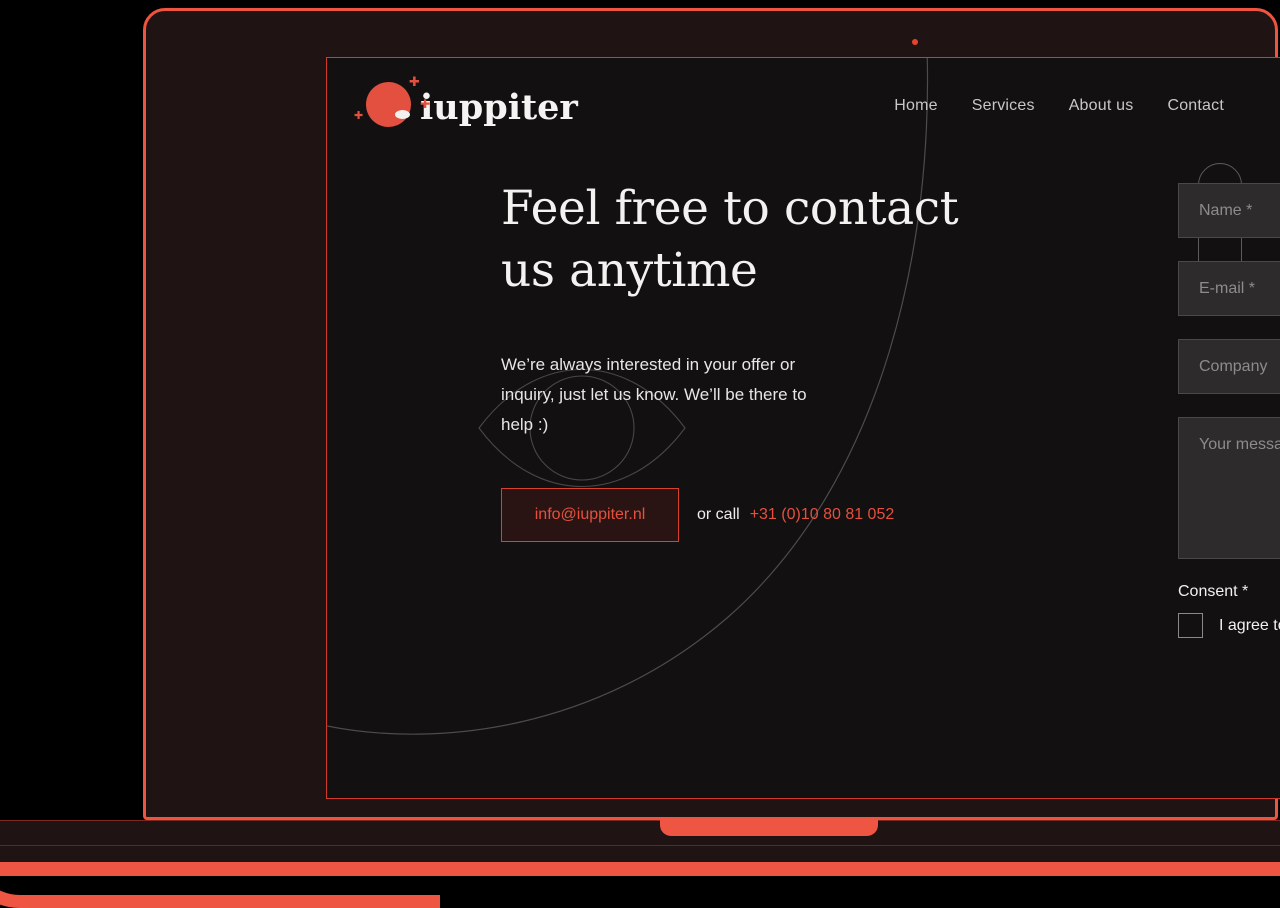 This screenshot has height=908, width=1280. Describe the element at coordinates (1249, 625) in the screenshot. I see `consent-text: I agree to the privacy pol` at that location.